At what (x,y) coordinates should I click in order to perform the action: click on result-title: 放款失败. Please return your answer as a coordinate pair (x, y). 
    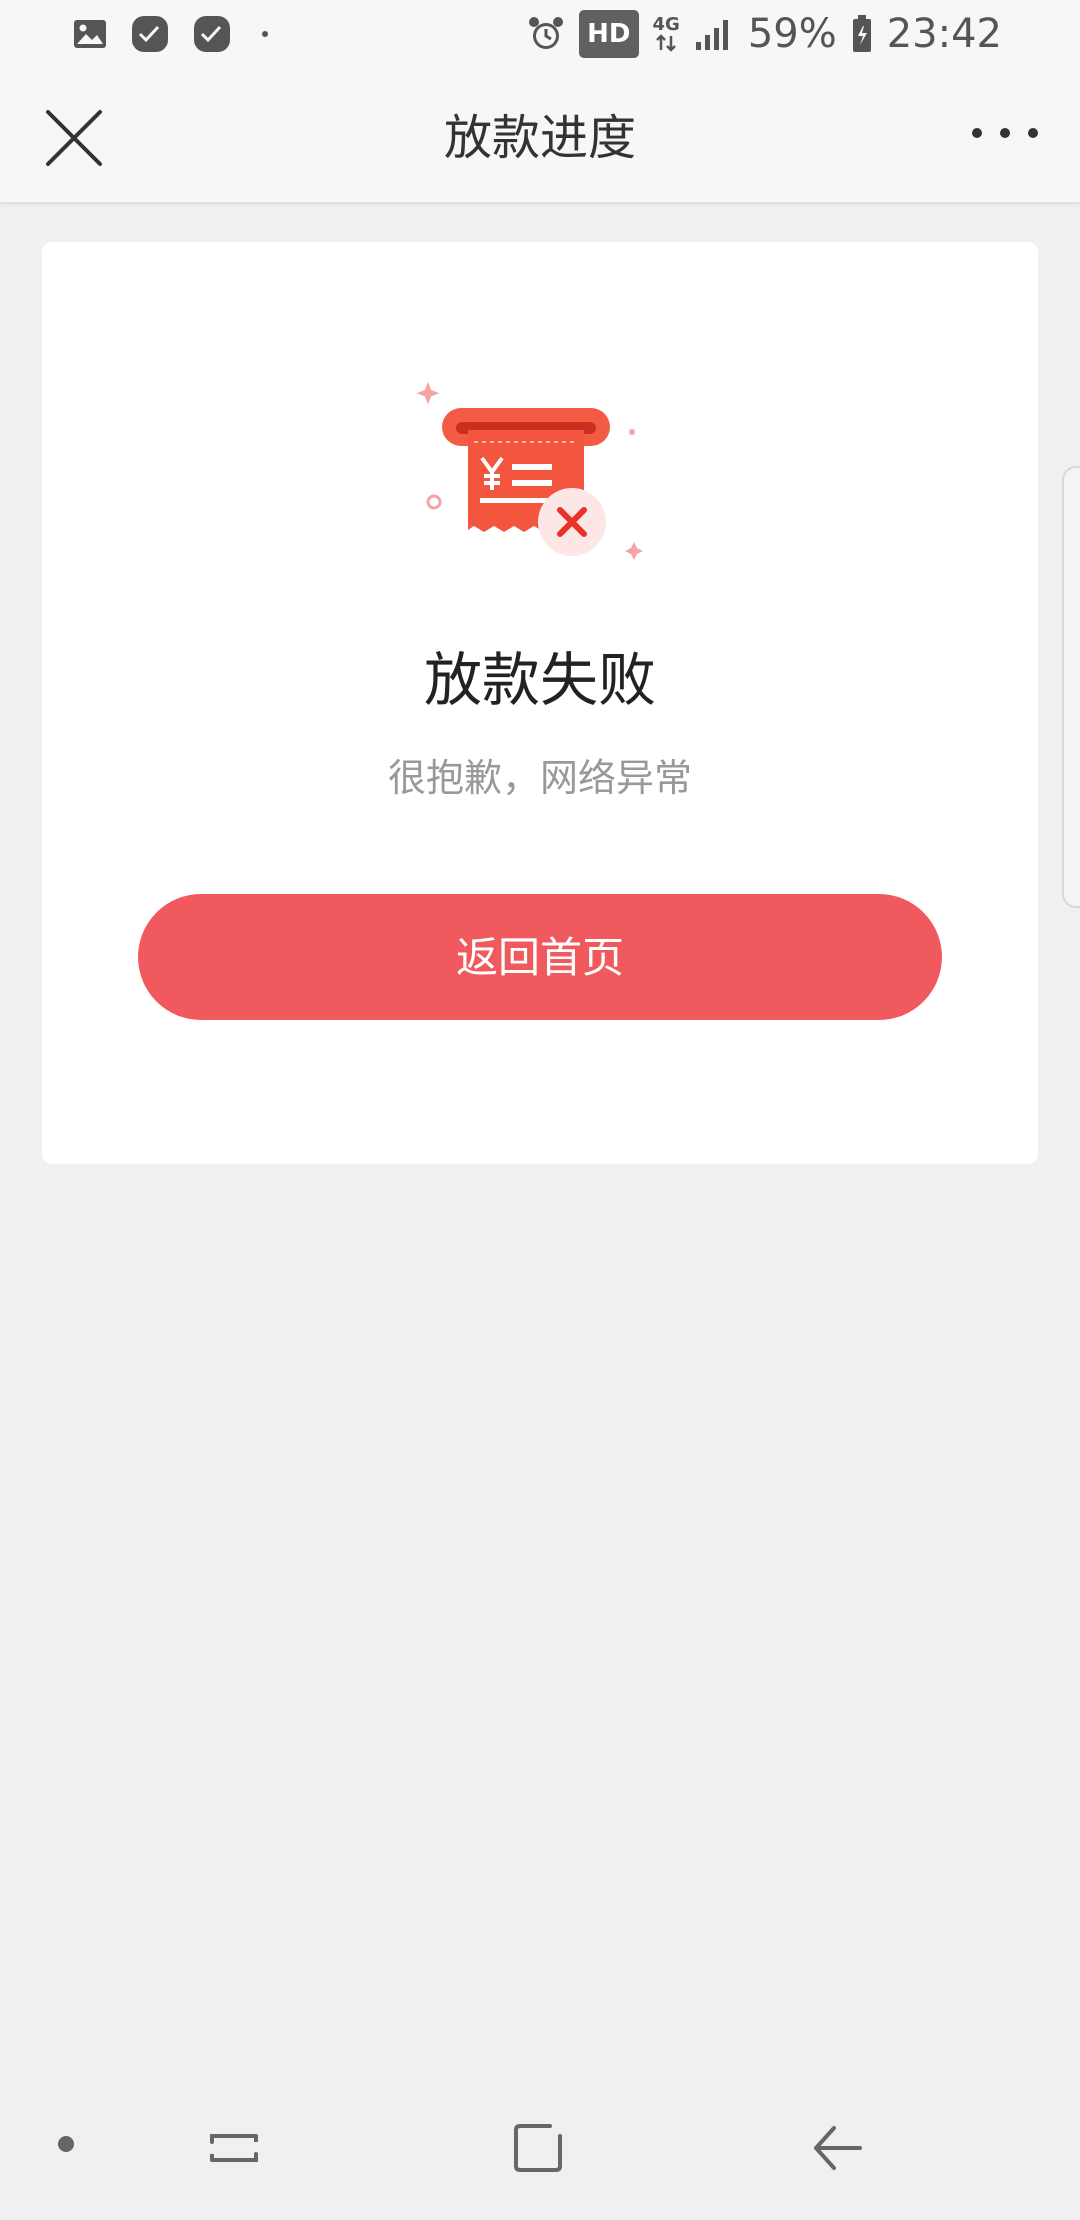
    Looking at the image, I should click on (539, 680).